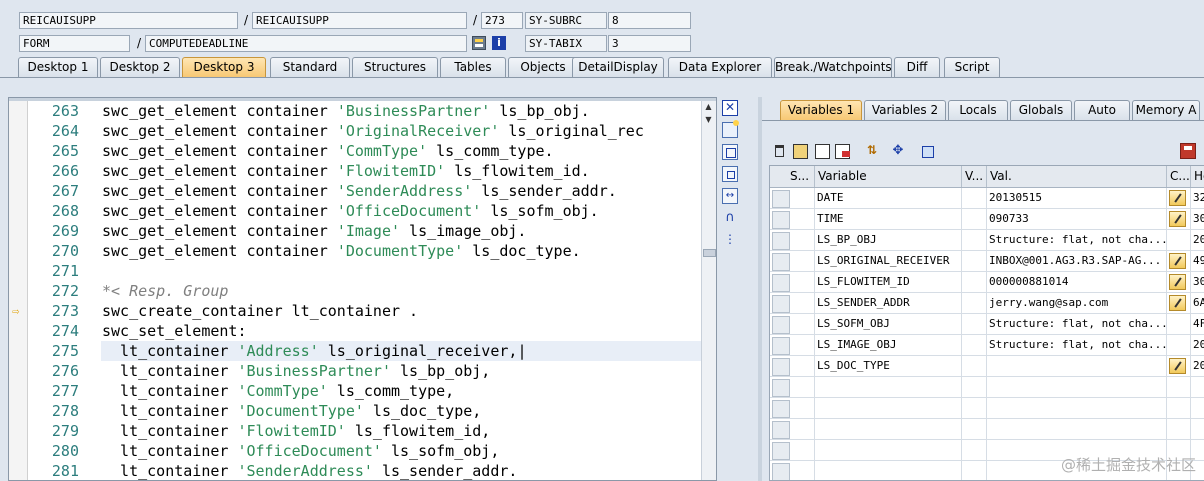  Describe the element at coordinates (800, 151) in the screenshot. I see `select-all-icon` at that location.